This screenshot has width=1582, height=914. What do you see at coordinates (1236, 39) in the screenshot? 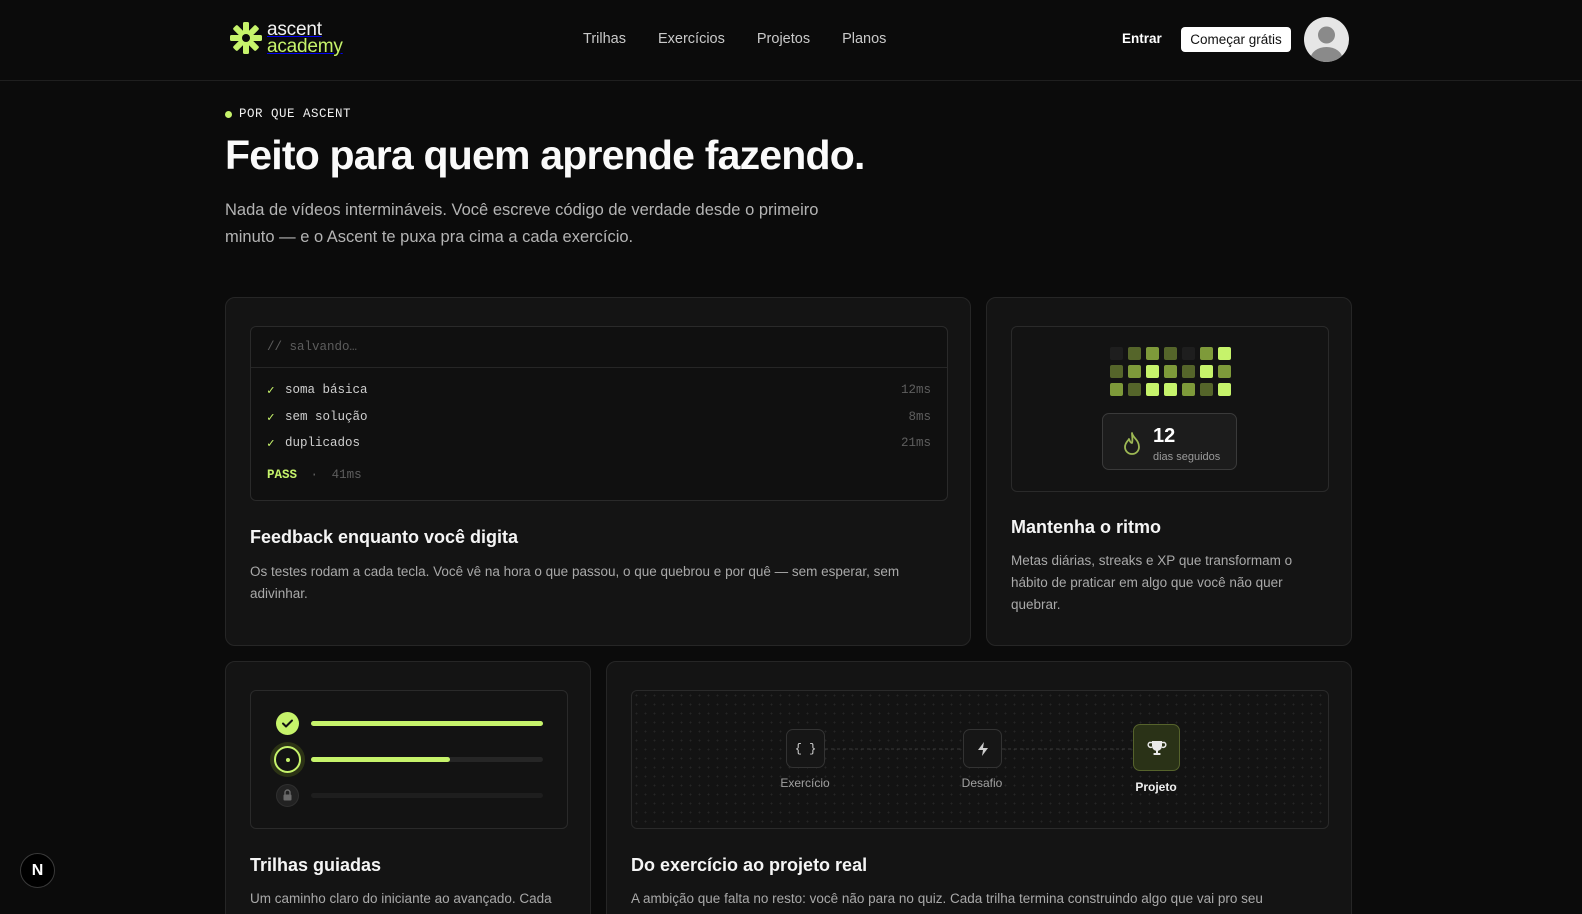
I see `start-free-button: Começar grátis` at bounding box center [1236, 39].